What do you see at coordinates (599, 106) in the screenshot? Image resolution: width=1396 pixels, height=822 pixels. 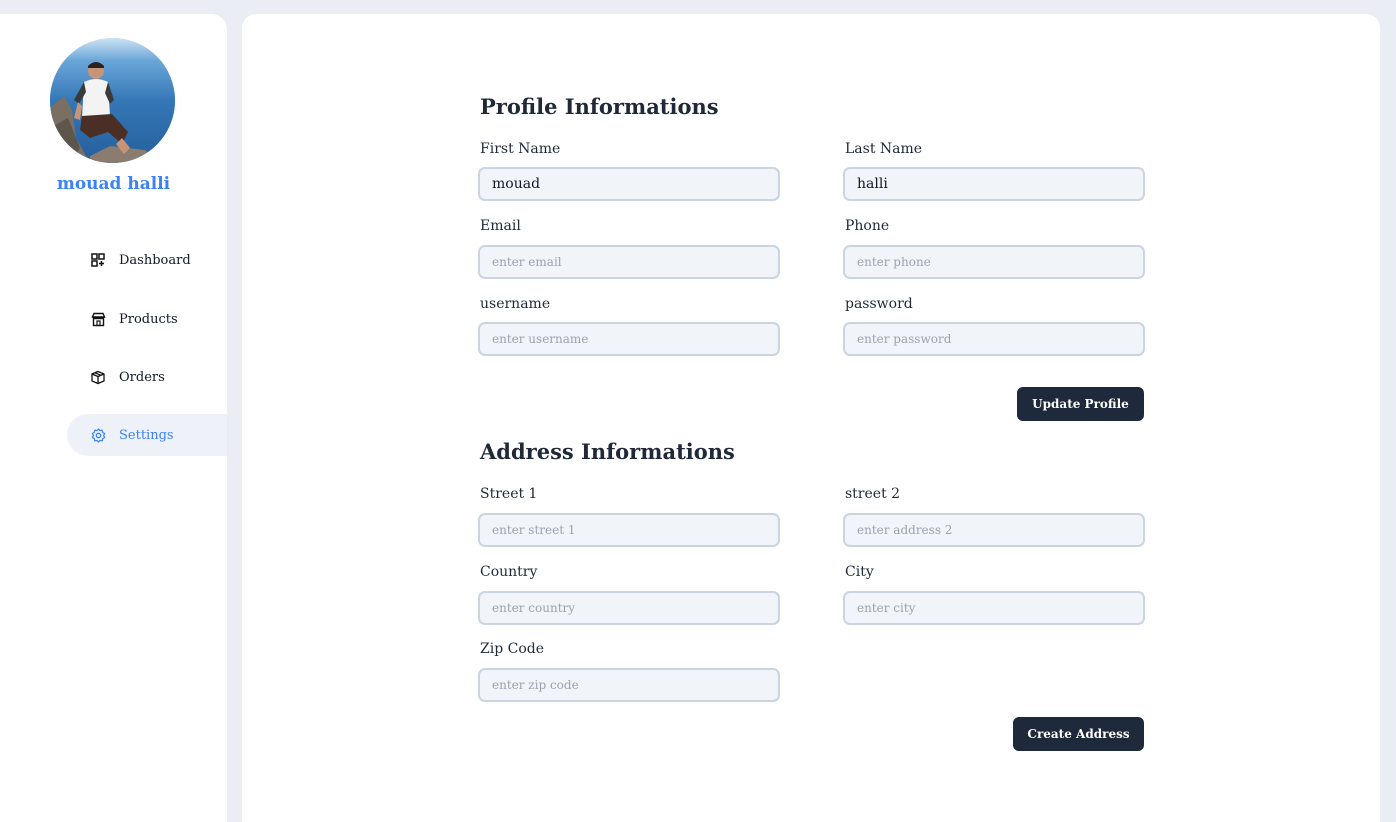 I see `profile-section-title: Profile Informations` at bounding box center [599, 106].